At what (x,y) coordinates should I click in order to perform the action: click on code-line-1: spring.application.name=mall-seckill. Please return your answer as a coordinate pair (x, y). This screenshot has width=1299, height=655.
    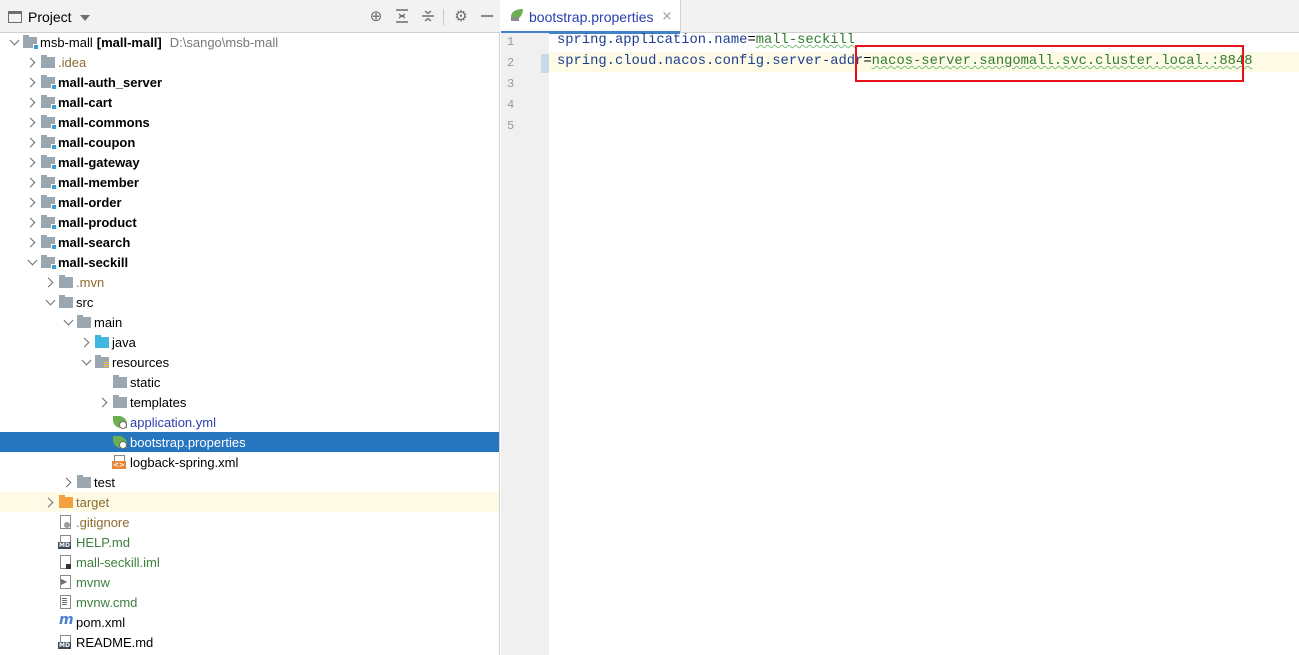
    Looking at the image, I should click on (706, 40).